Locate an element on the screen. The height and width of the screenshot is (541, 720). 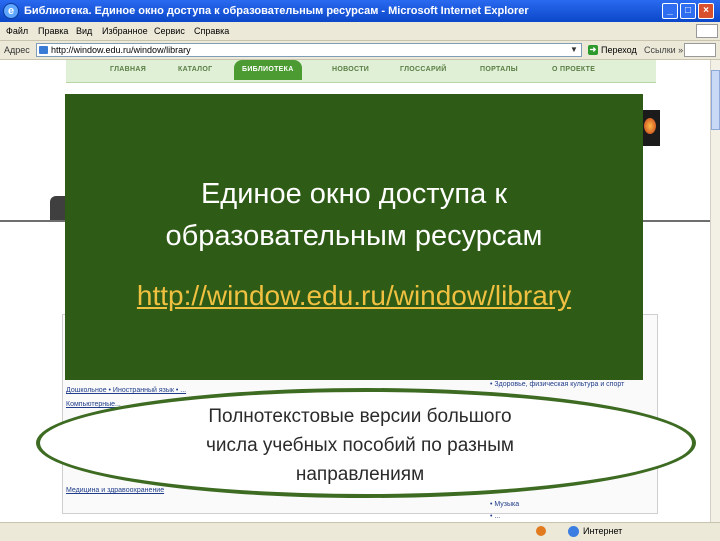
security-zone-icon is located at coordinates (541, 531).